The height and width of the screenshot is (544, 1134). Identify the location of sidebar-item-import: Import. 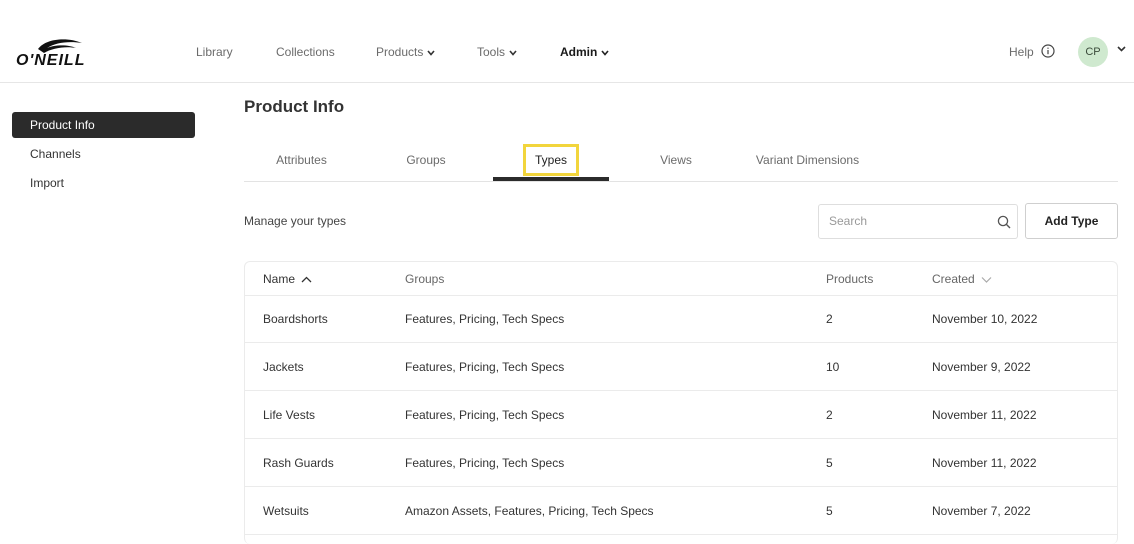
(103, 183).